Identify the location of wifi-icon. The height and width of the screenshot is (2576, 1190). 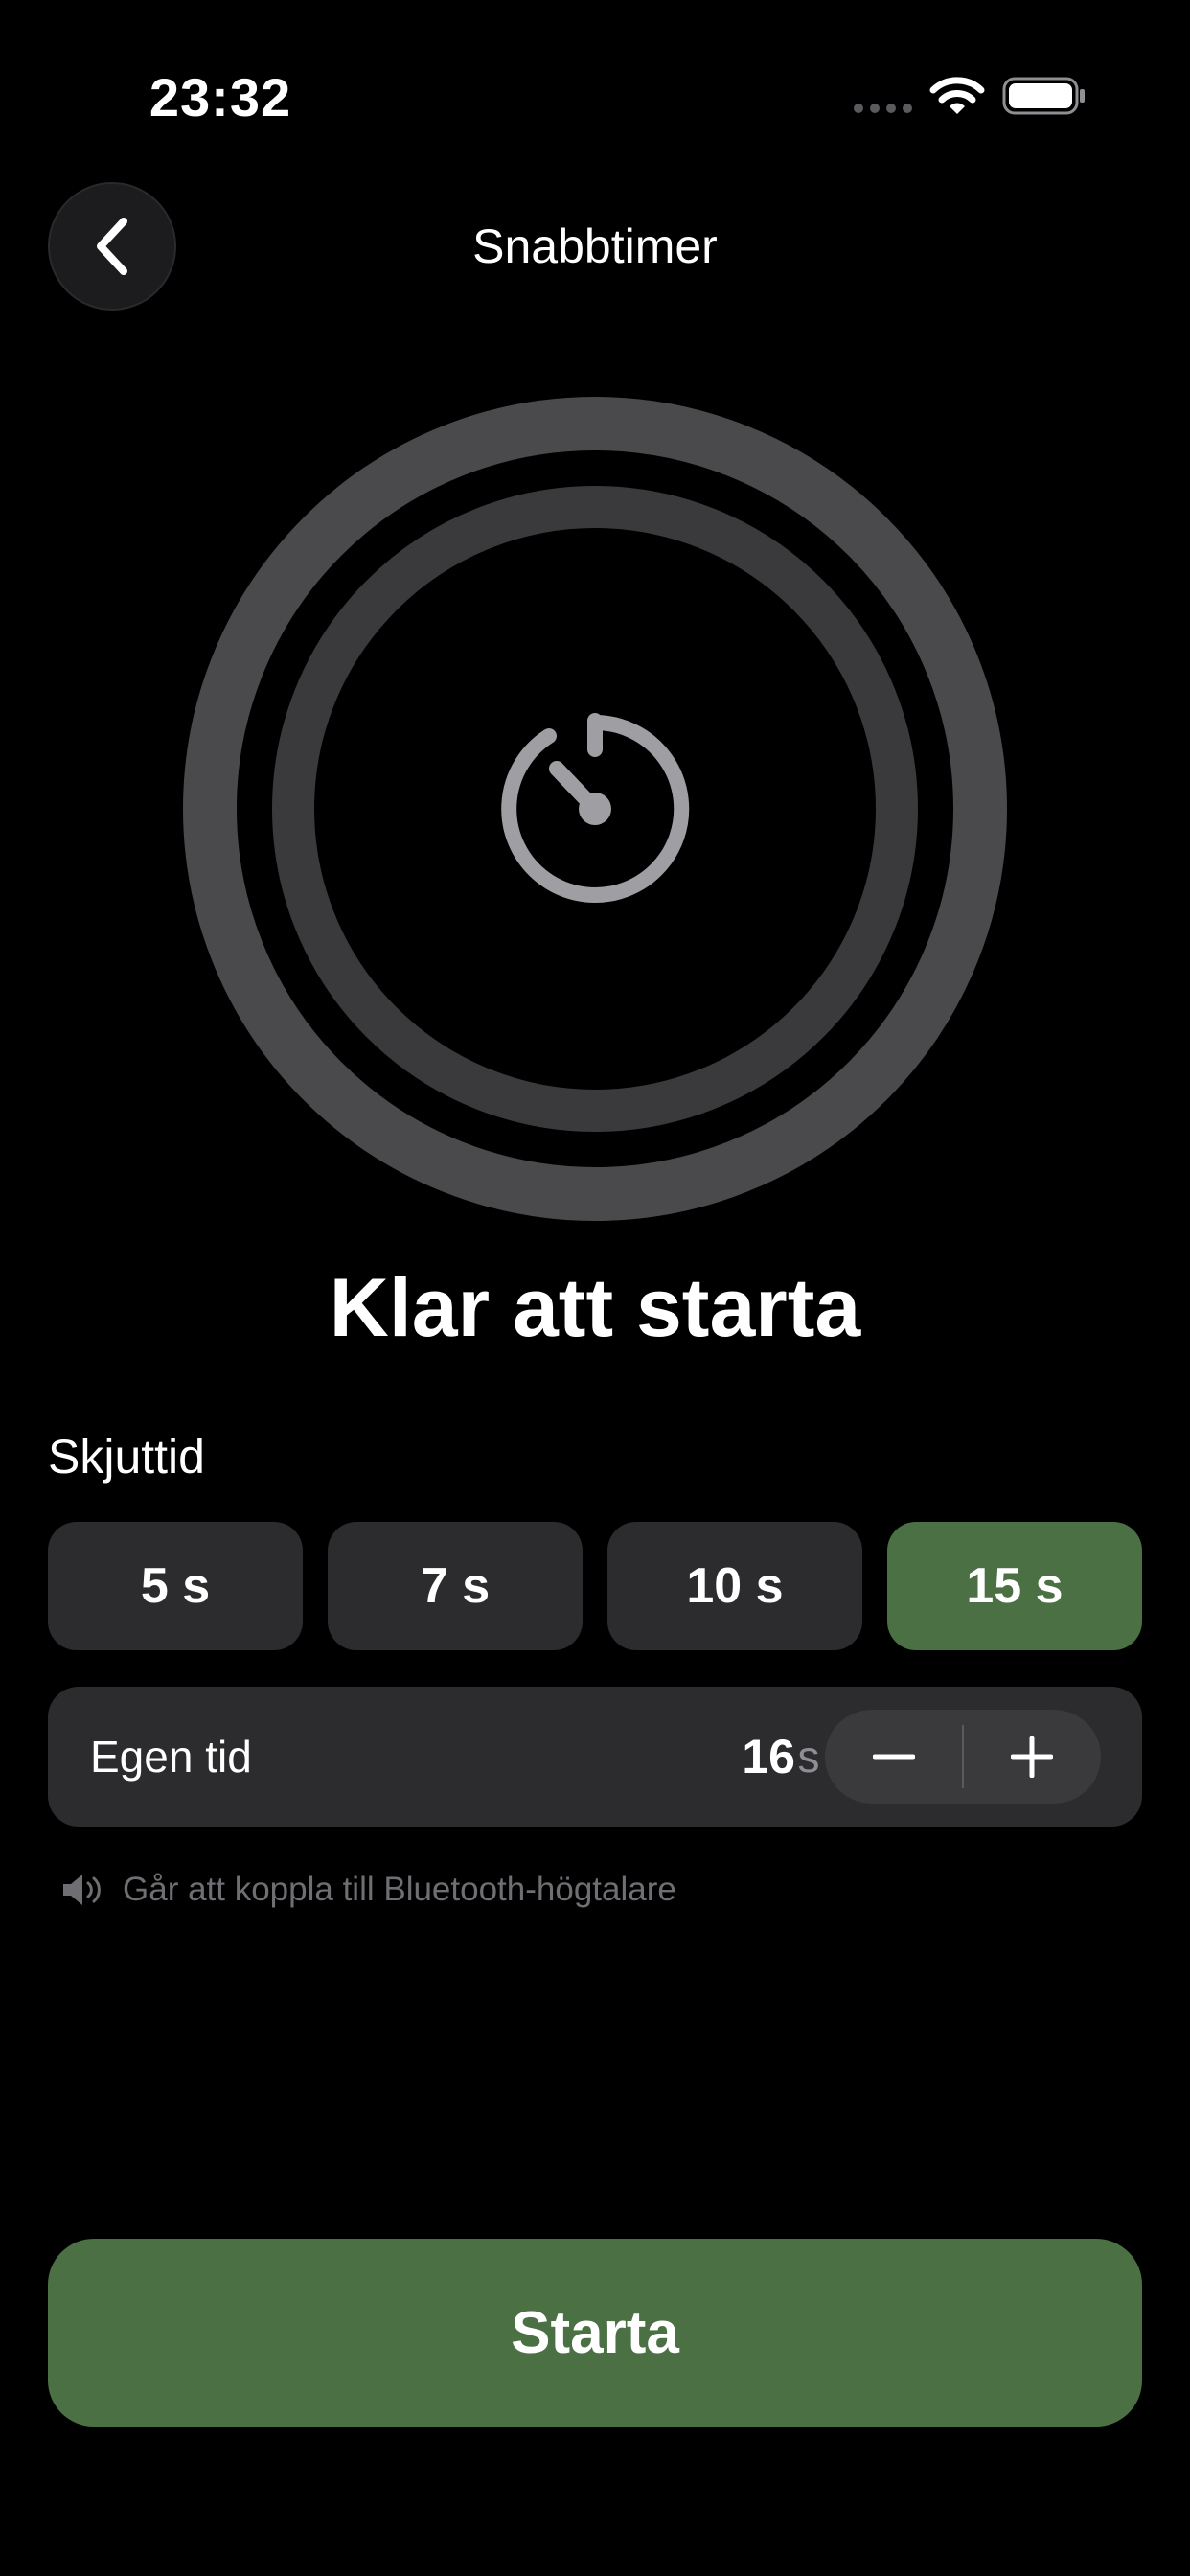
(957, 95).